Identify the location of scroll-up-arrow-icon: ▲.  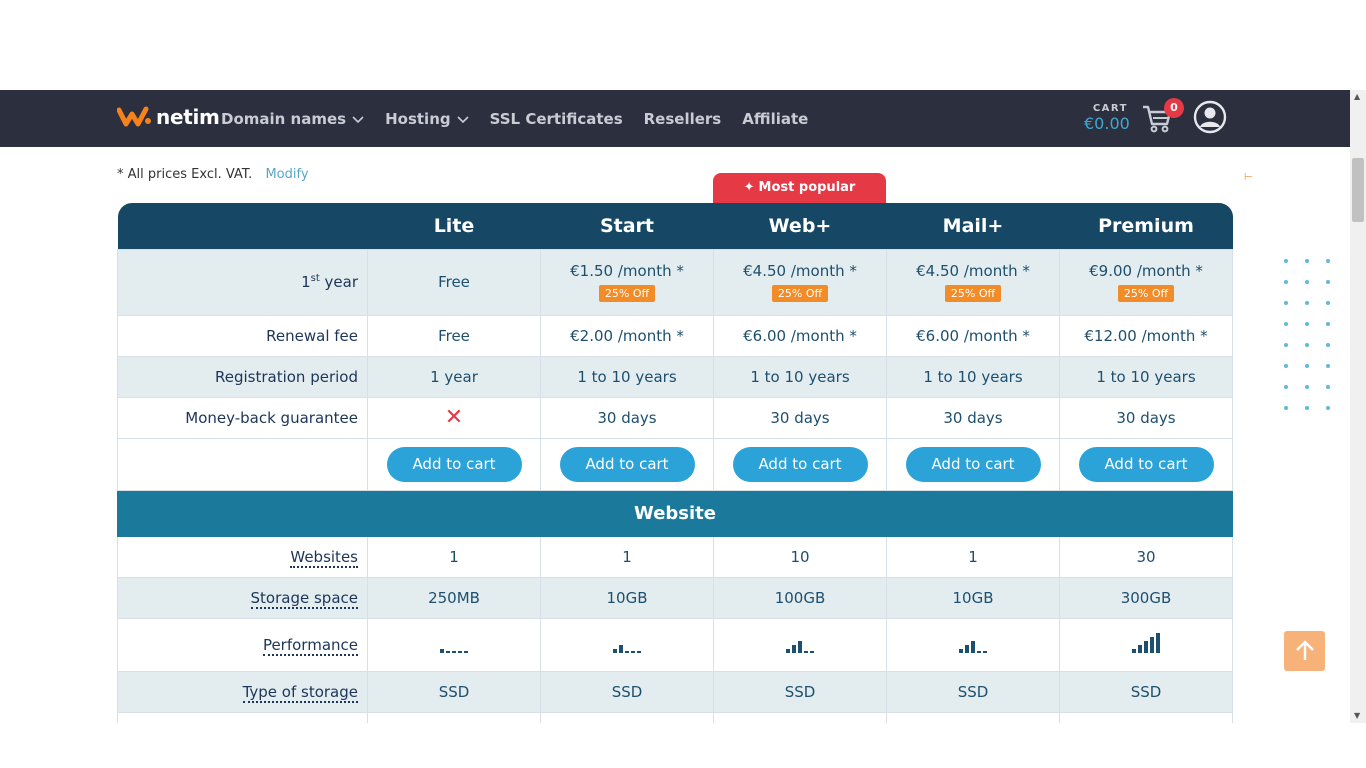
(1357, 96).